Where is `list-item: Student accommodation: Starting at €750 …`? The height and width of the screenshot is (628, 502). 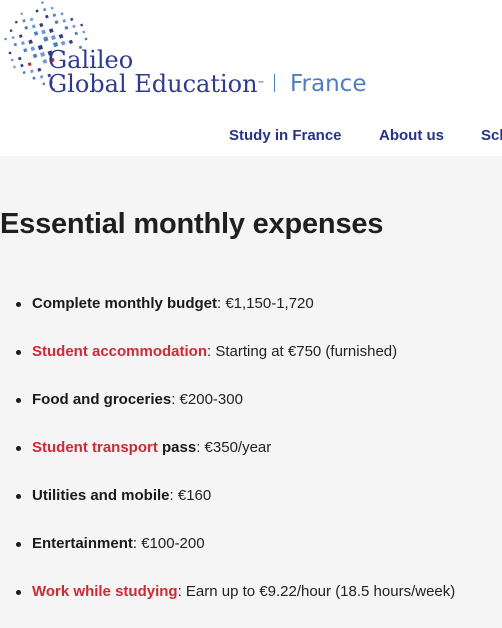
list-item: Student accommodation: Starting at €750 … is located at coordinates (251, 364).